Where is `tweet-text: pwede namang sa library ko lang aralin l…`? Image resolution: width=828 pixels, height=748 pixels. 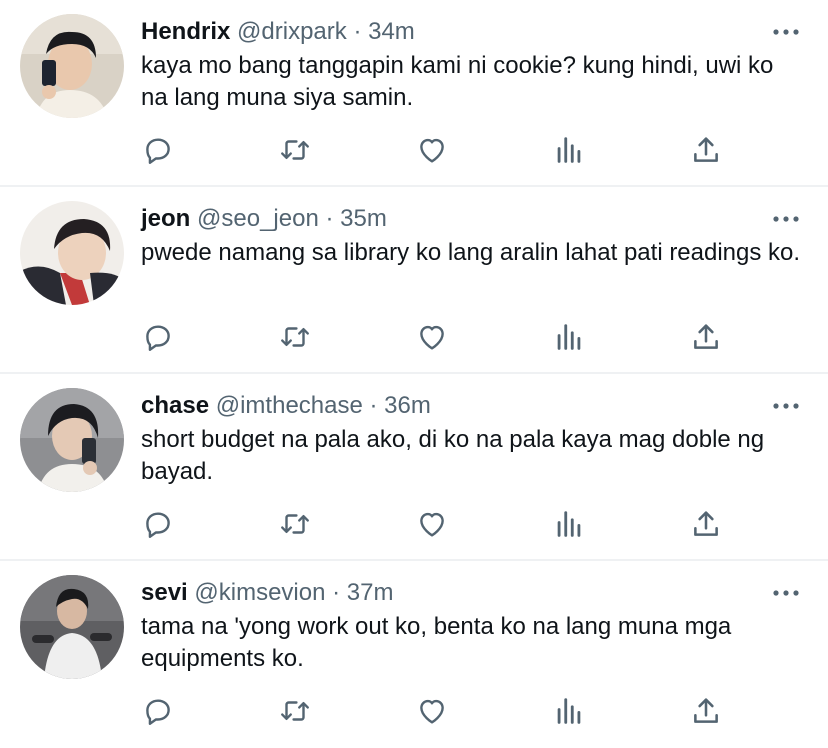
tweet-text: pwede namang sa library ko lang aralin l… is located at coordinates (471, 252).